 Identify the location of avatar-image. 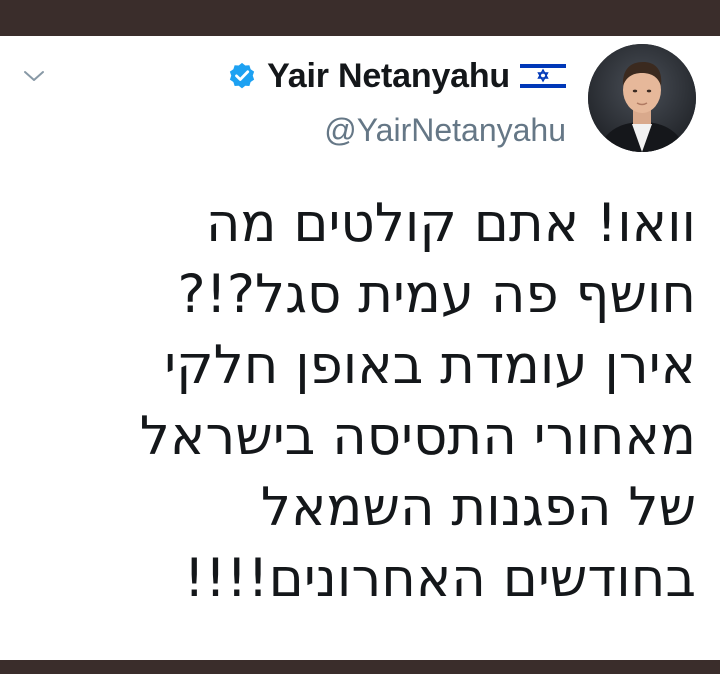
(642, 98).